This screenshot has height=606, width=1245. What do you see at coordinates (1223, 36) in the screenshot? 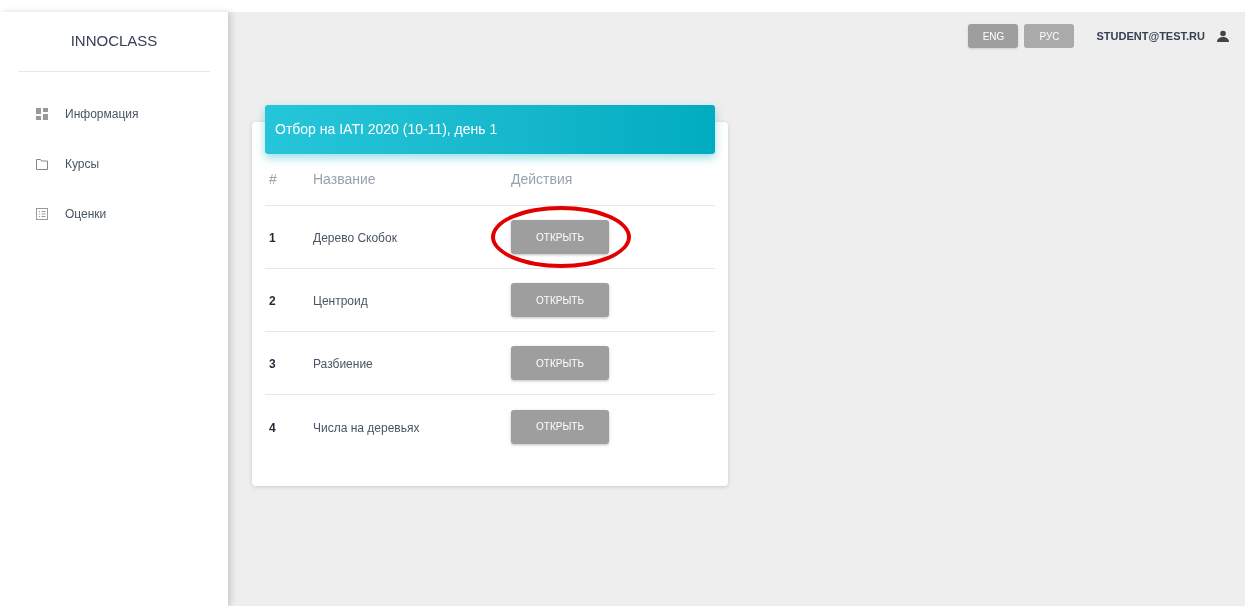
I see `user-icon` at bounding box center [1223, 36].